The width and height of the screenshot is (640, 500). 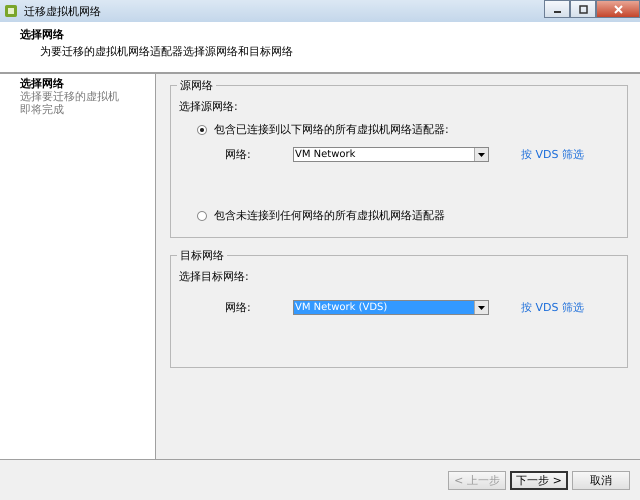 I want to click on maximize-icon, so click(x=583, y=9).